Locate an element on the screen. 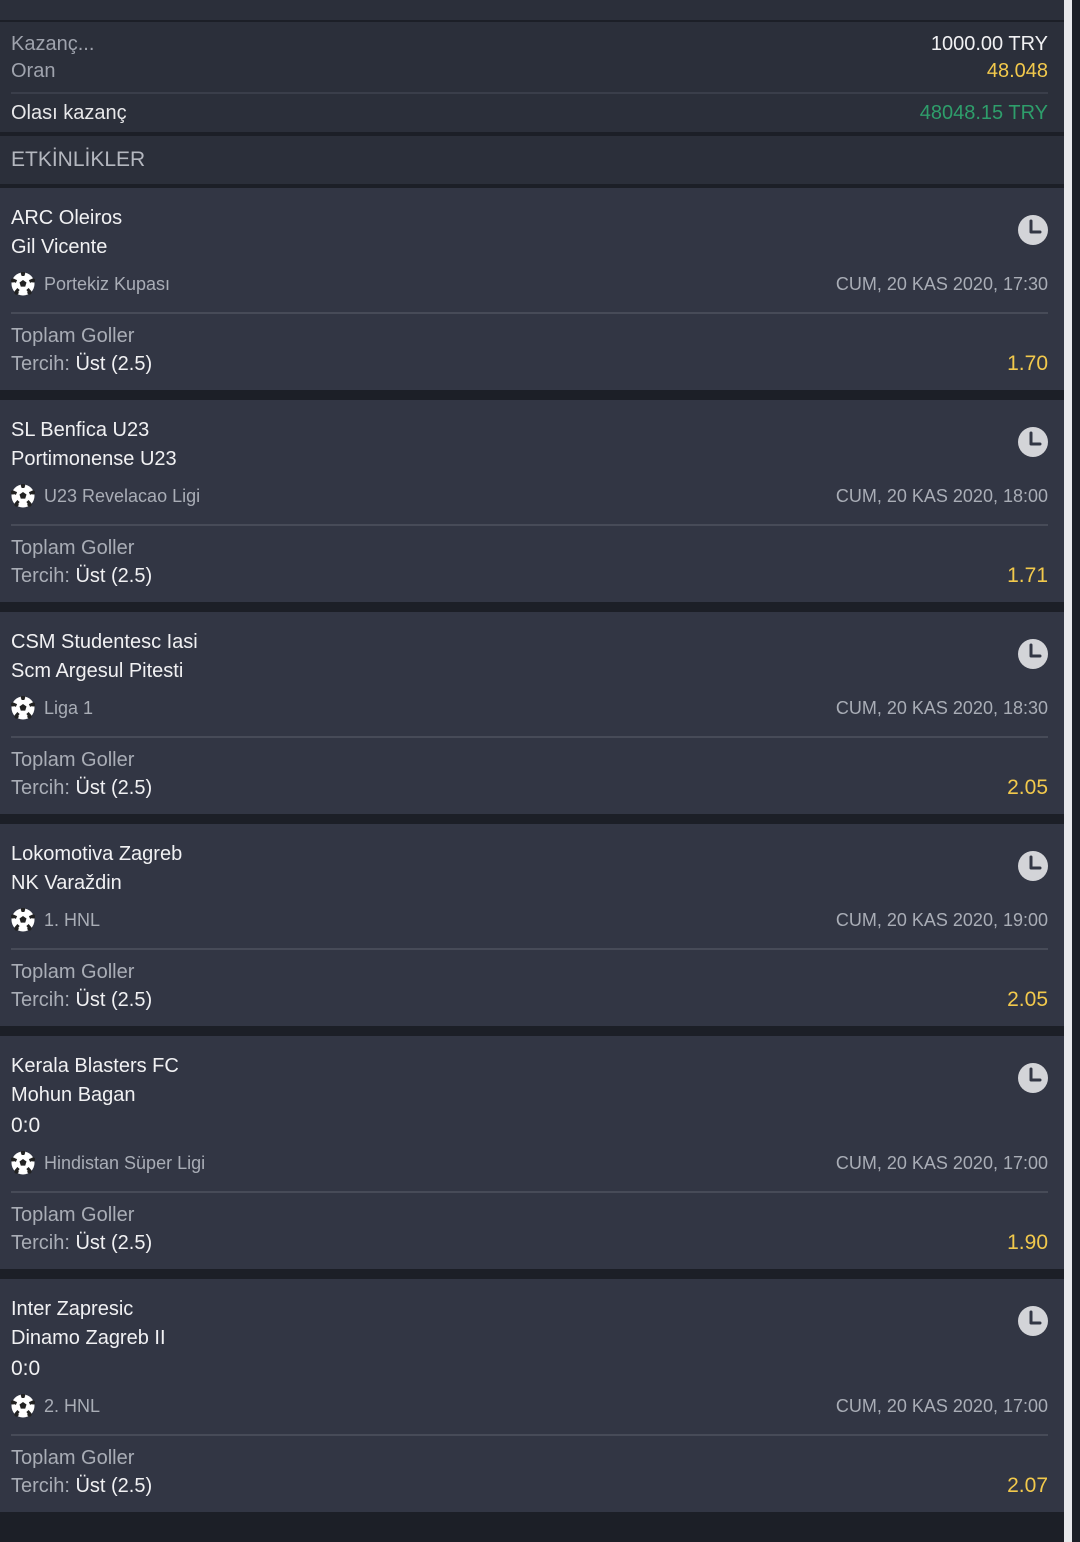  league-name: Liga 1 is located at coordinates (69, 707).